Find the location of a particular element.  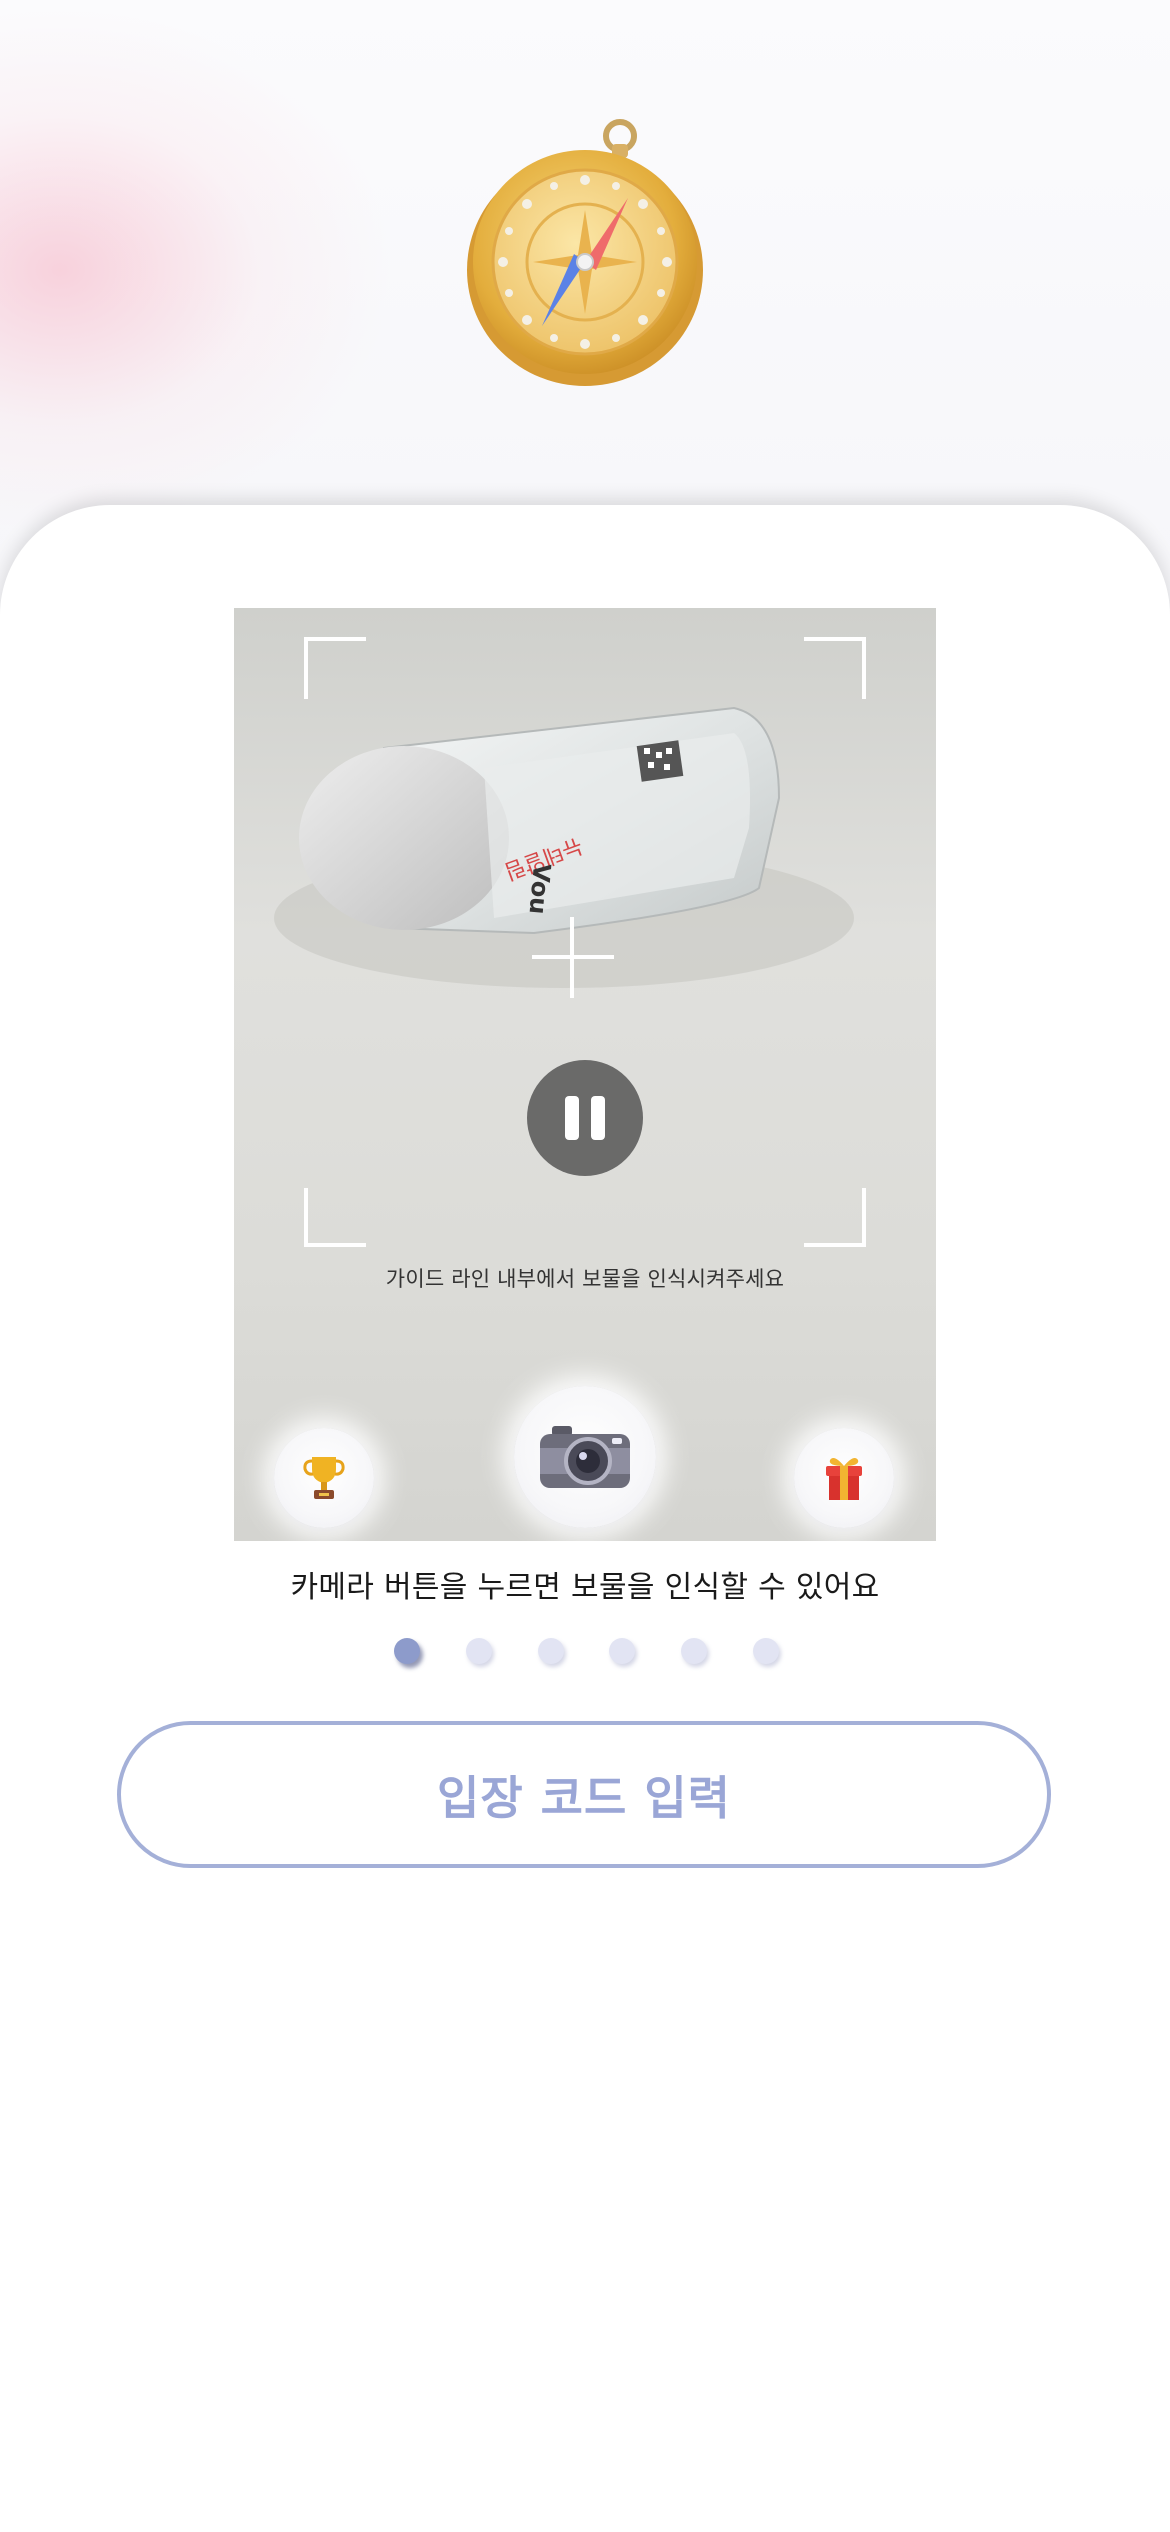

gift-icon is located at coordinates (844, 1479).